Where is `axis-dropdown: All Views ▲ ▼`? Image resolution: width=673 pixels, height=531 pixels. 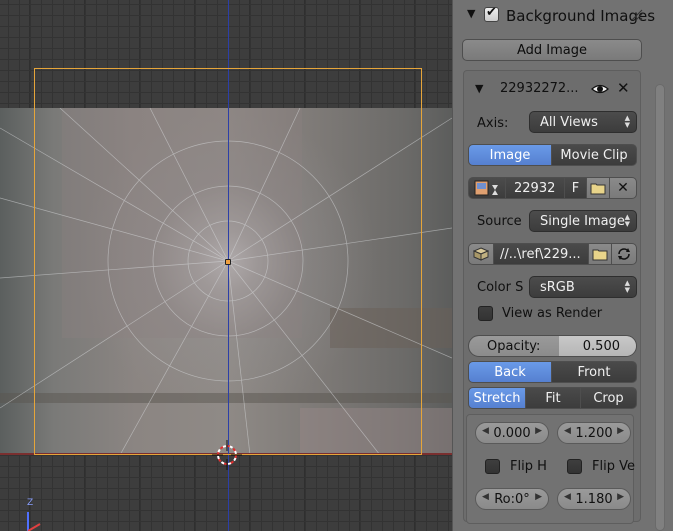
axis-dropdown: All Views ▲ ▼ is located at coordinates (583, 122).